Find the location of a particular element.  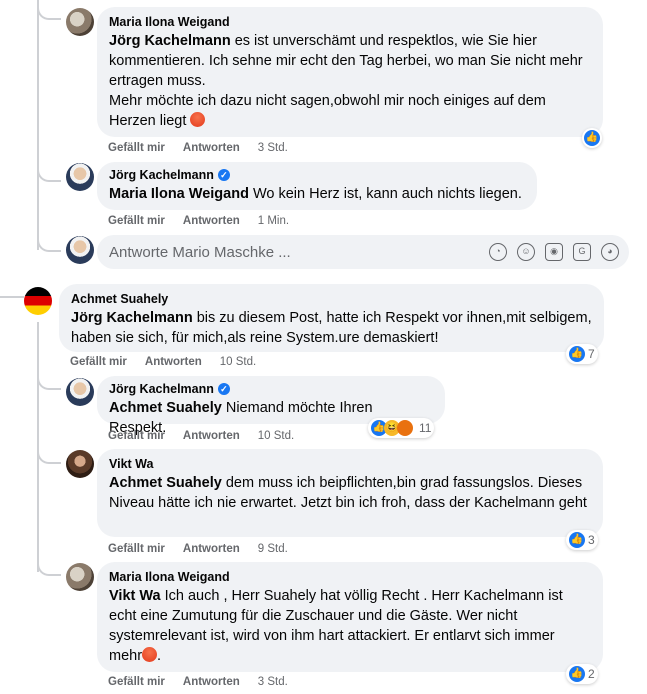

reaction-count: 👍 😆 11 is located at coordinates (401, 428).